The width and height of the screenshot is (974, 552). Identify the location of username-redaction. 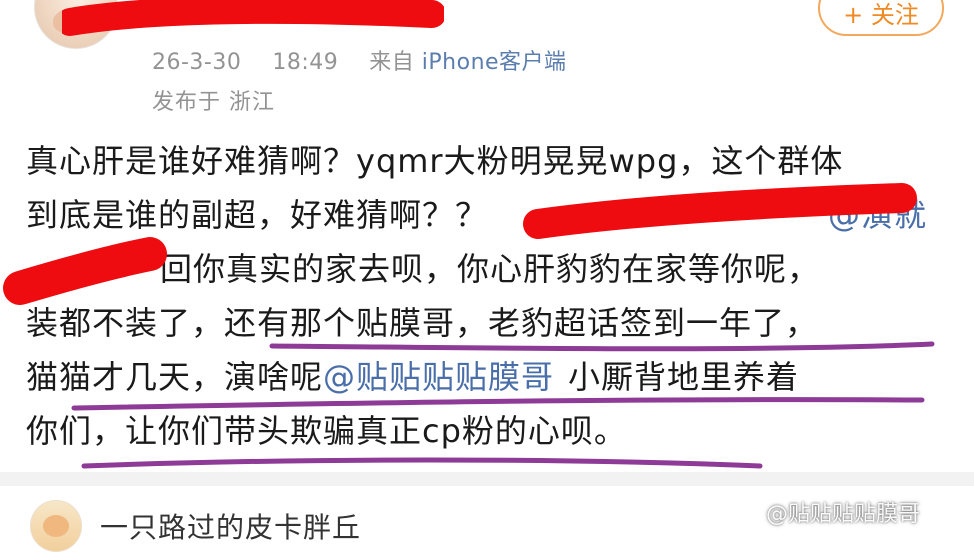
(253, 18).